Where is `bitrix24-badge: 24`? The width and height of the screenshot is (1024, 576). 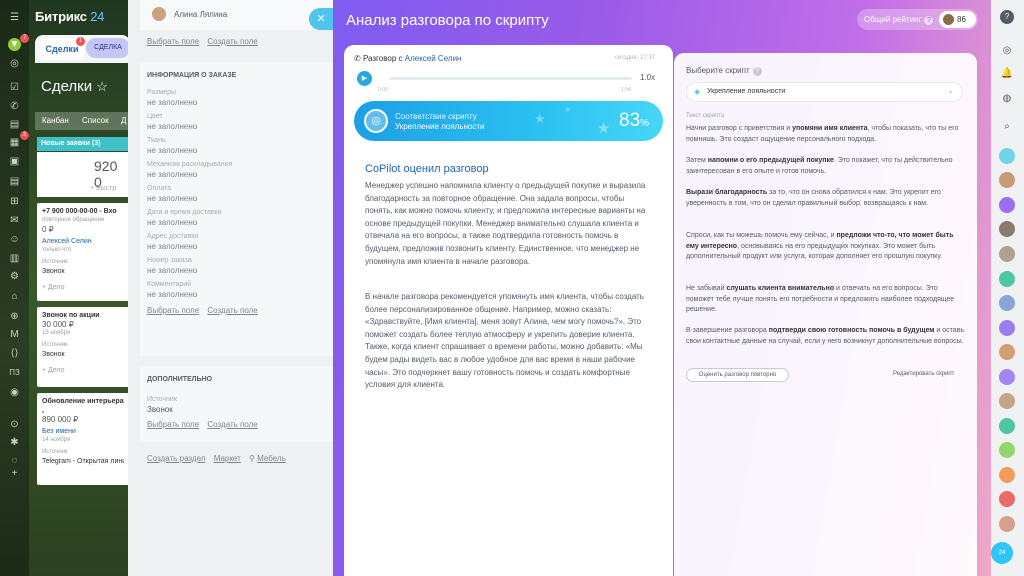
bitrix24-badge: 24 is located at coordinates (1002, 553).